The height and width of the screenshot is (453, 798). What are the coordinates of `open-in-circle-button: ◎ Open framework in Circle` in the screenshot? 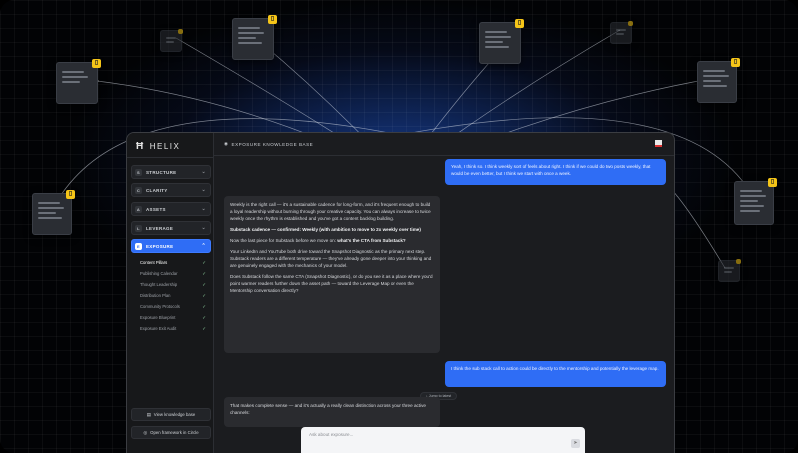 It's located at (171, 432).